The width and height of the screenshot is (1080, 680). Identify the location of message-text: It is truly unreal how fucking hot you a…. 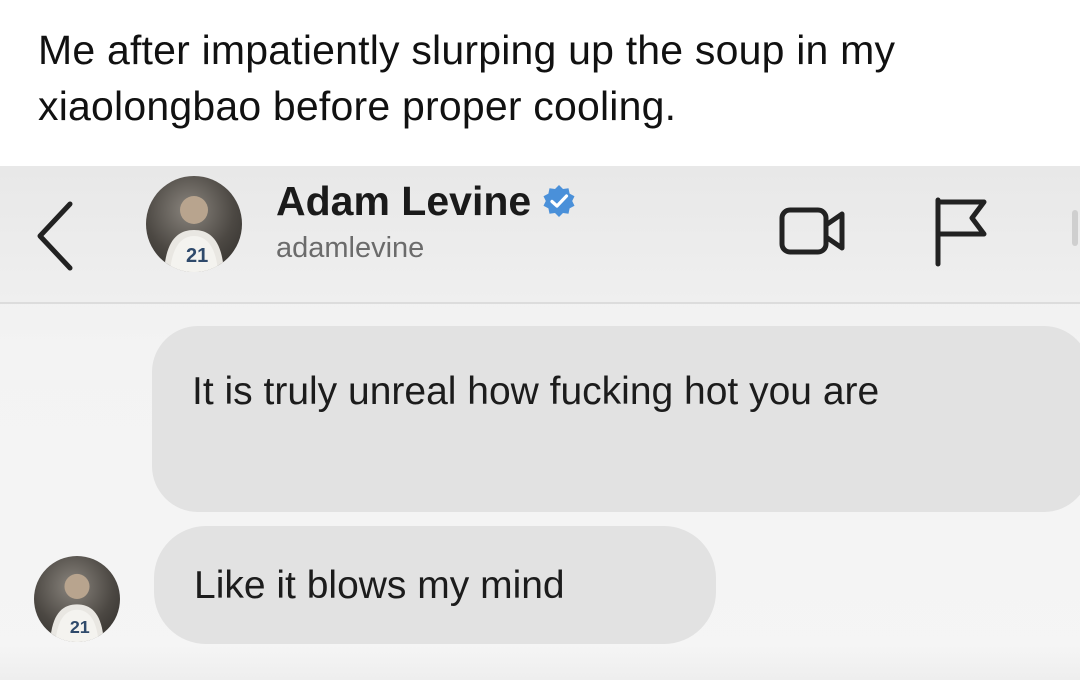
(536, 391).